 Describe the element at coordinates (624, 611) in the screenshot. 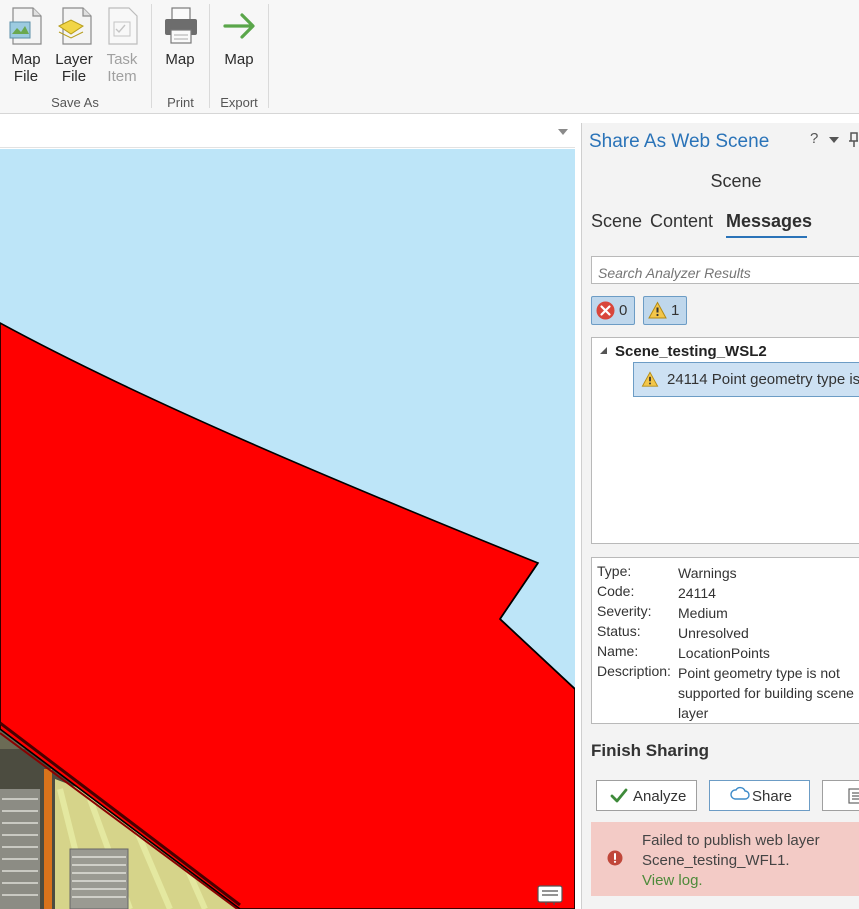

I see `detail-key: Severity:` at that location.